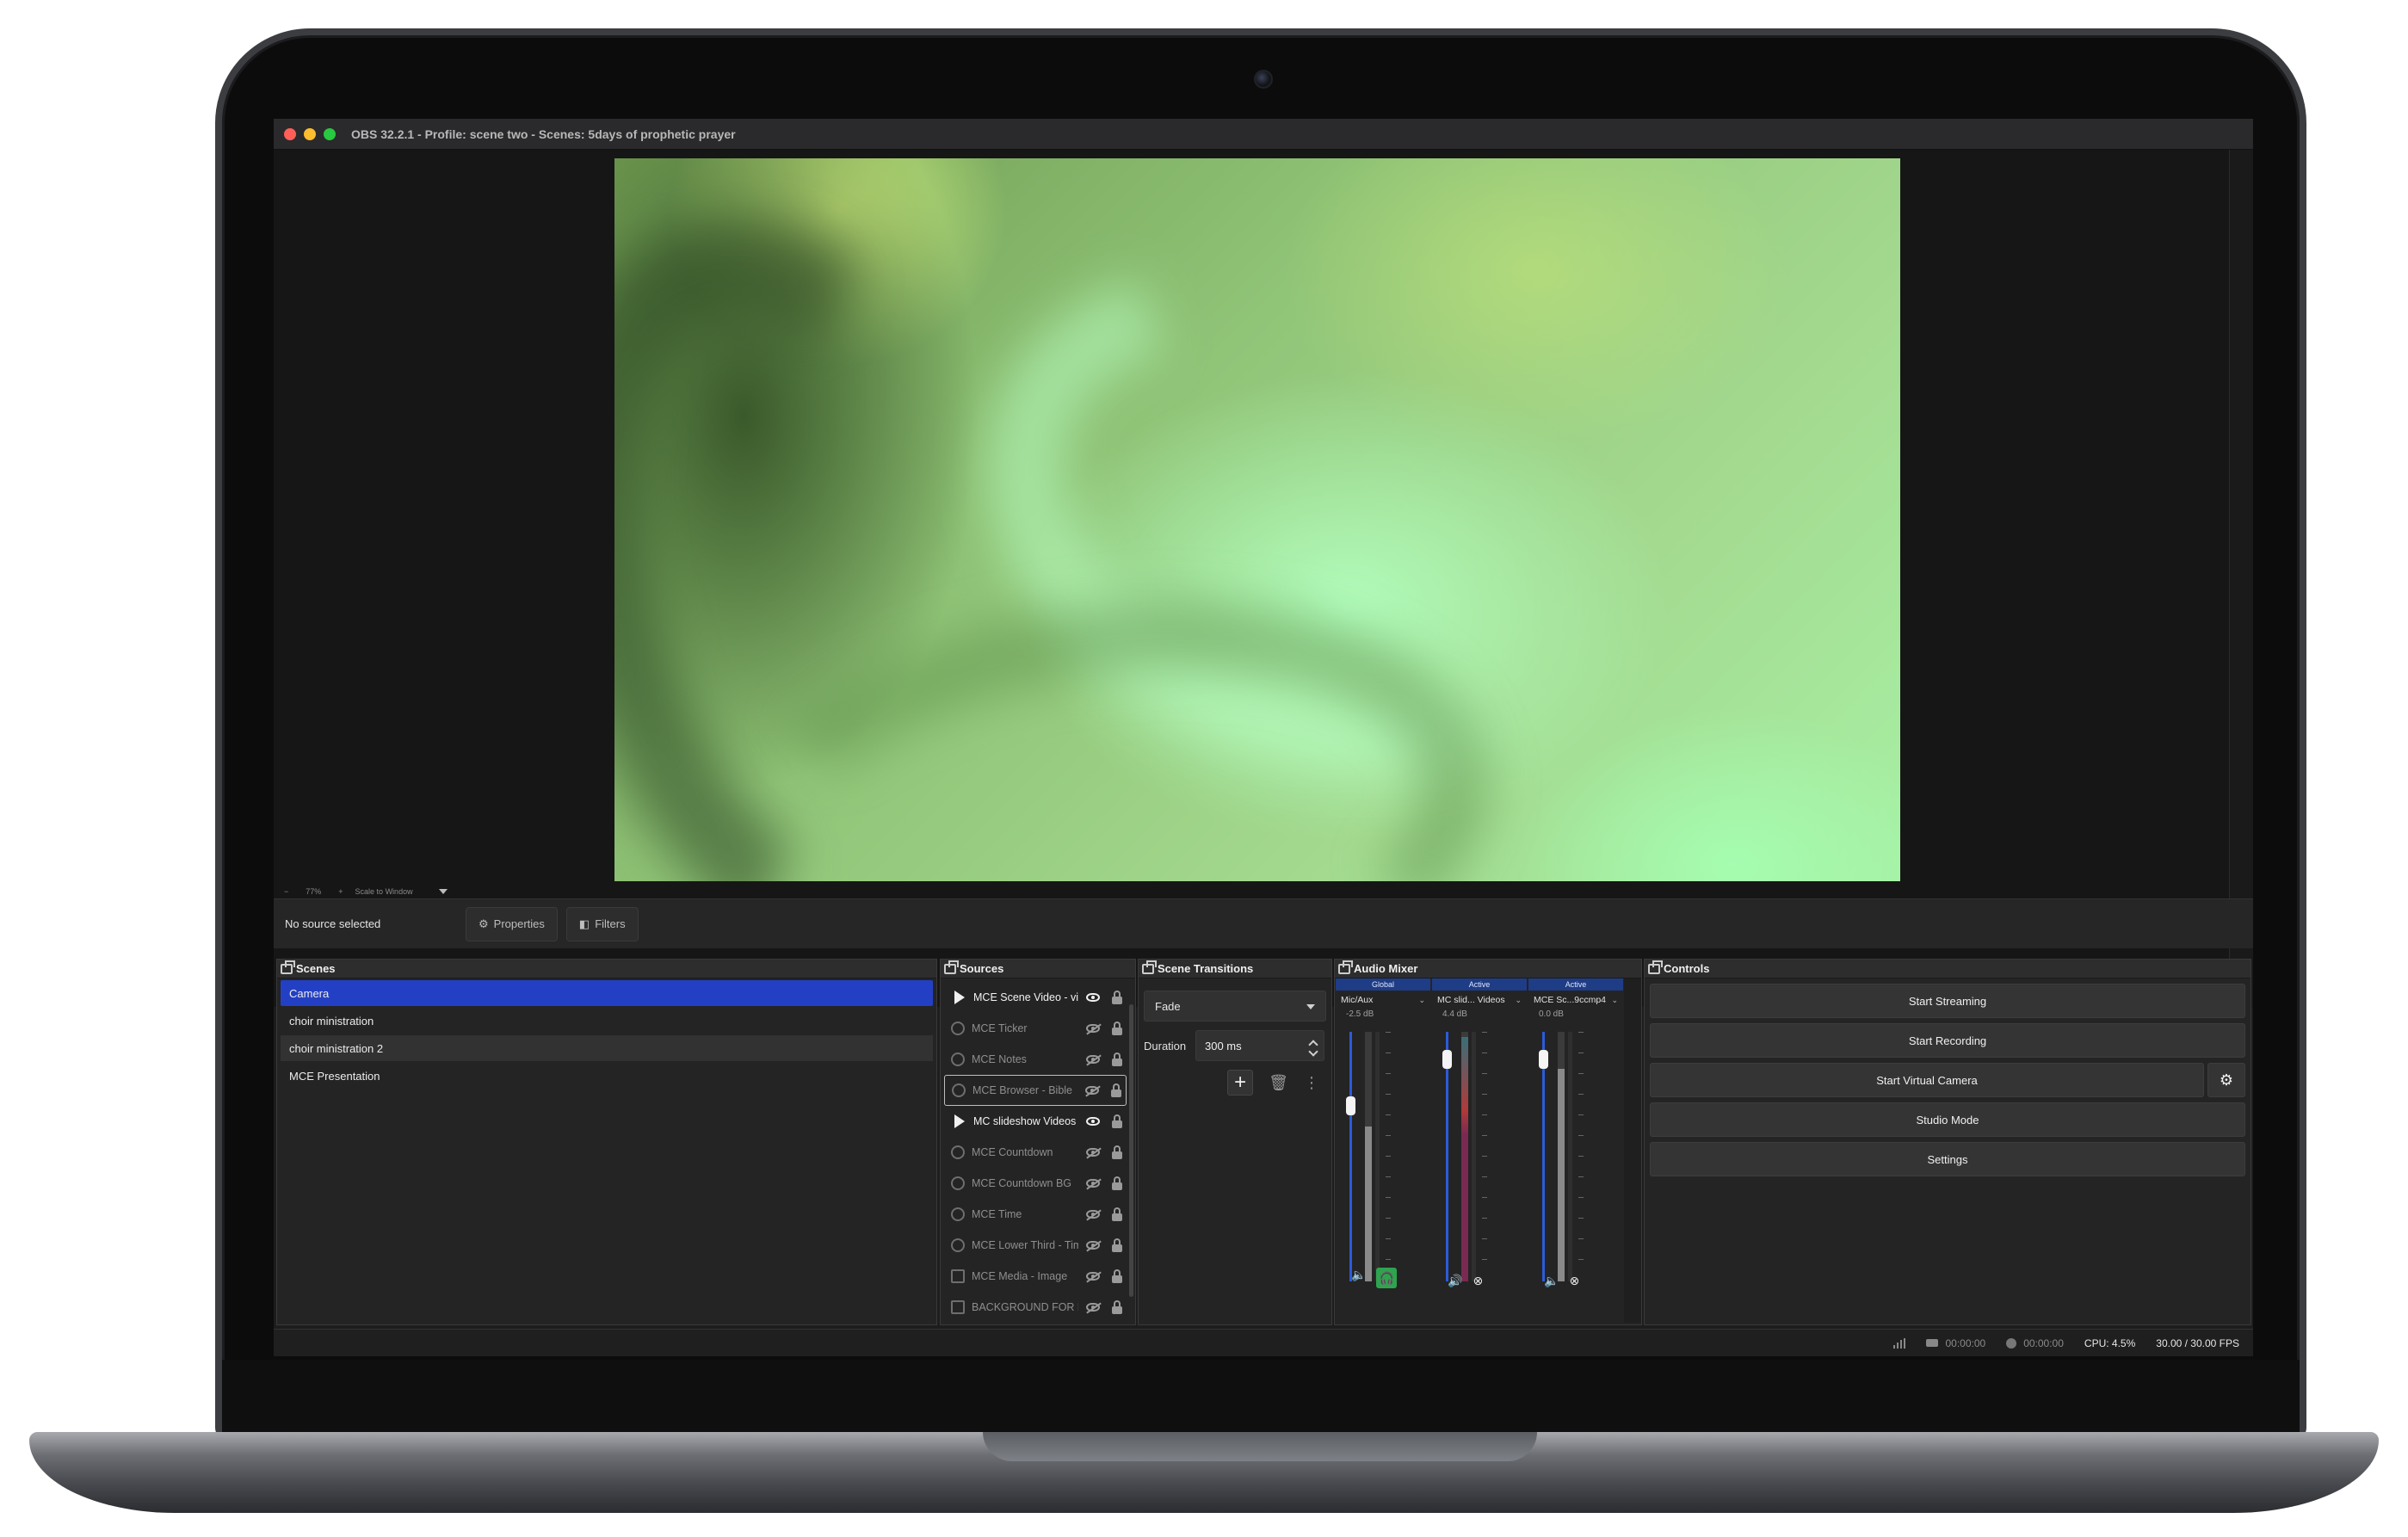  I want to click on channel-name-row: MCE Sc...9ccmp4 ⌄, so click(1575, 1000).